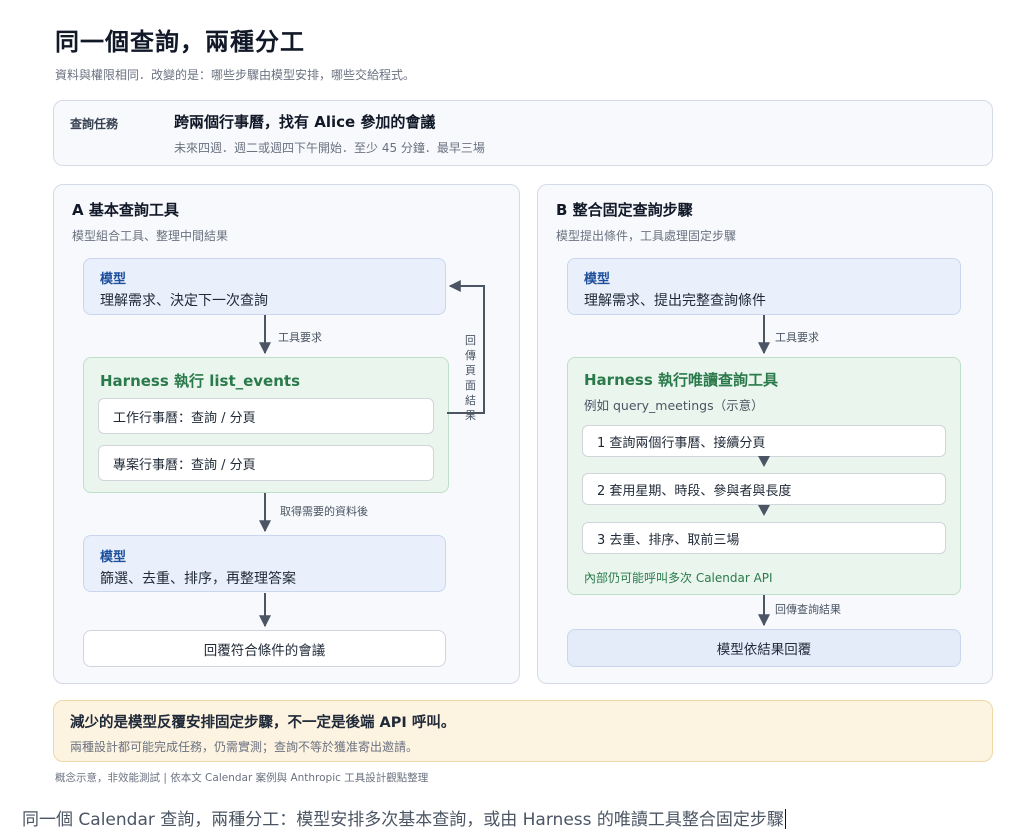 This screenshot has width=1024, height=838. I want to click on panel-a-subtitle: 模型組合工具、整理中間結果, so click(150, 236).